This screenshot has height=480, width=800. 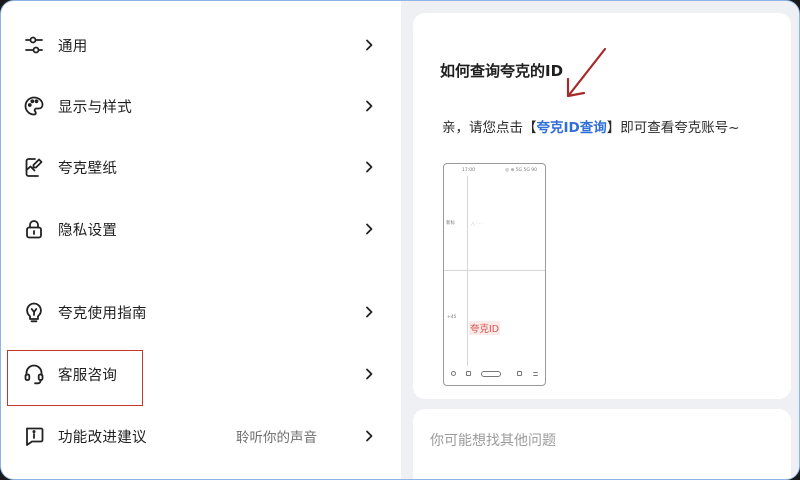 I want to click on info-feedback-icon, so click(x=34, y=436).